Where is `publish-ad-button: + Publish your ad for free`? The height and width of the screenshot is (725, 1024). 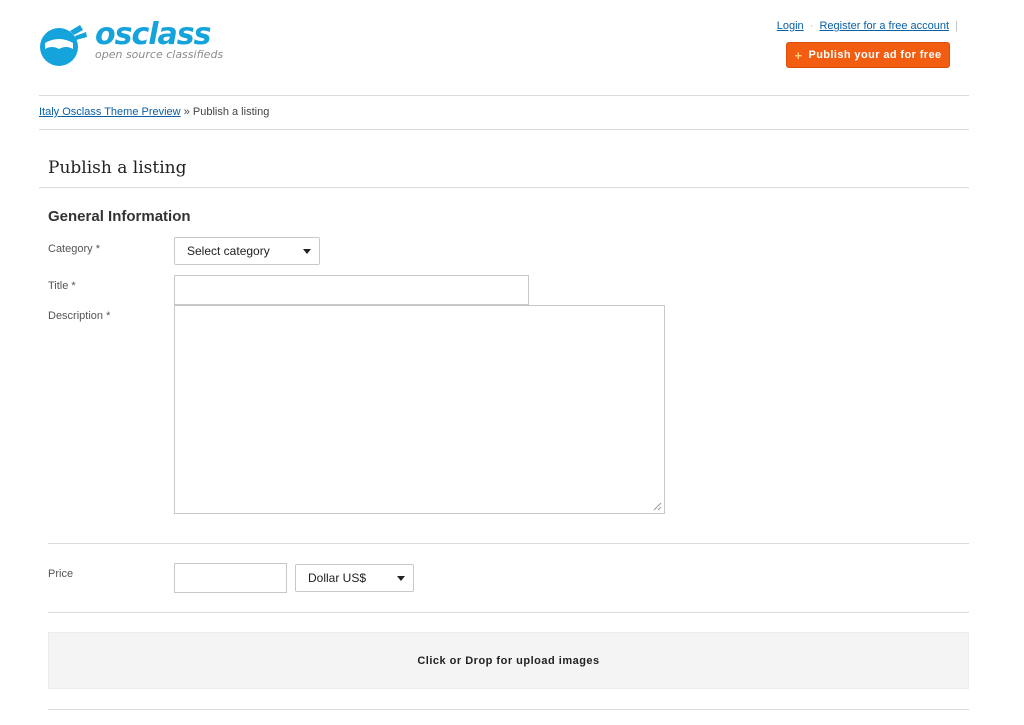 publish-ad-button: + Publish your ad for free is located at coordinates (868, 55).